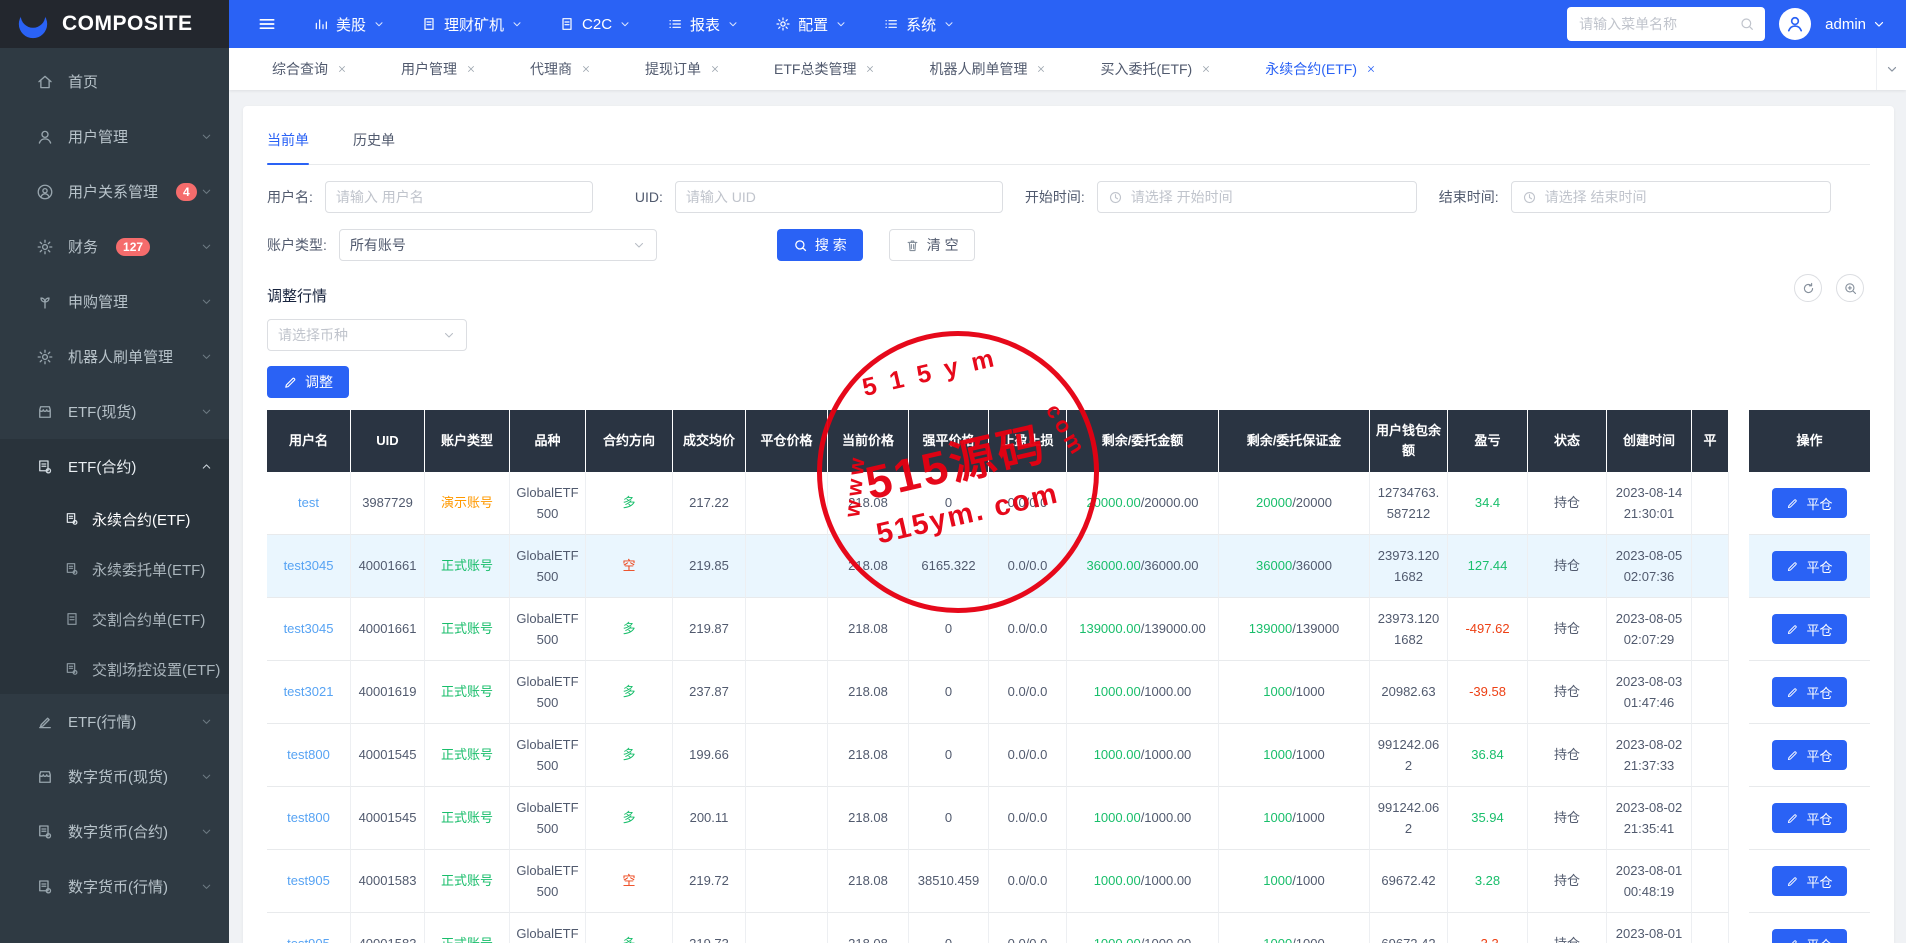 Image resolution: width=1906 pixels, height=943 pixels. What do you see at coordinates (267, 24) in the screenshot?
I see `hamburger-icon` at bounding box center [267, 24].